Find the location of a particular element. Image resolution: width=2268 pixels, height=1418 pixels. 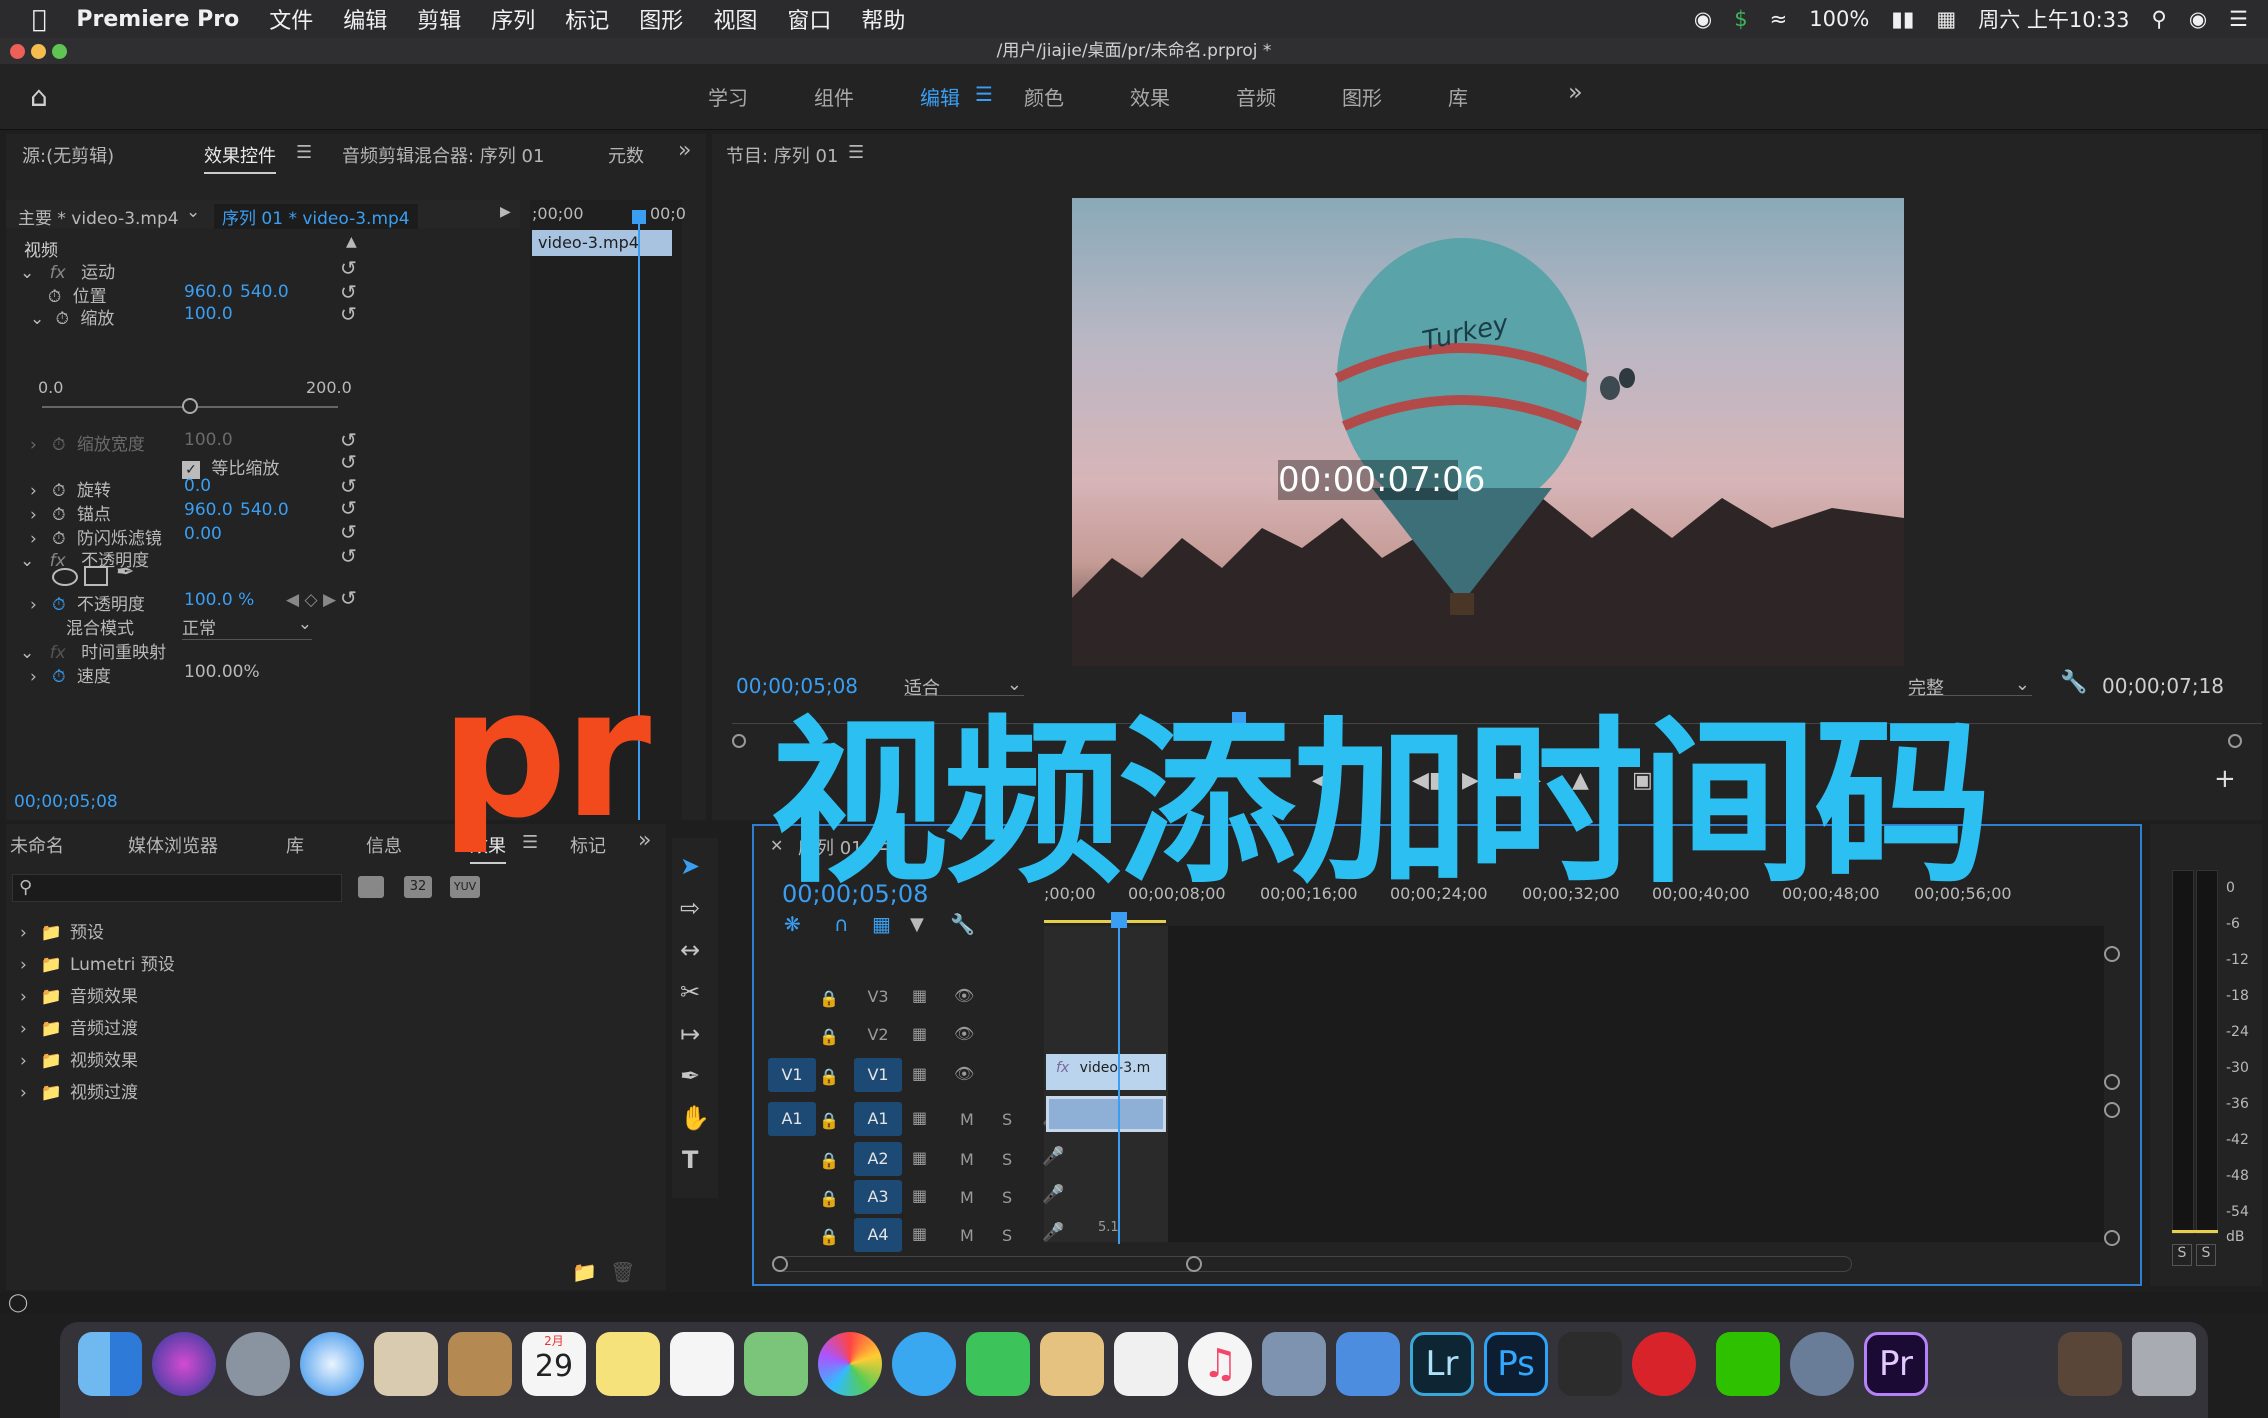

master-clip-label: 主要 * video-3.mp4 is located at coordinates (98, 216).